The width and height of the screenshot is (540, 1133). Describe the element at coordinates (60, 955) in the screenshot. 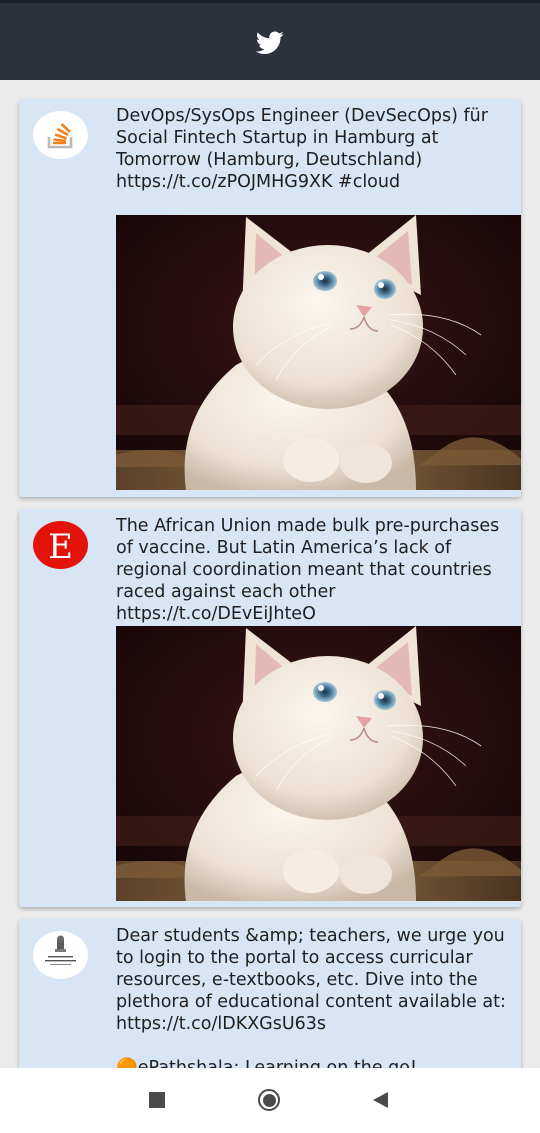

I see `ministry-of-education-emblem-icon` at that location.